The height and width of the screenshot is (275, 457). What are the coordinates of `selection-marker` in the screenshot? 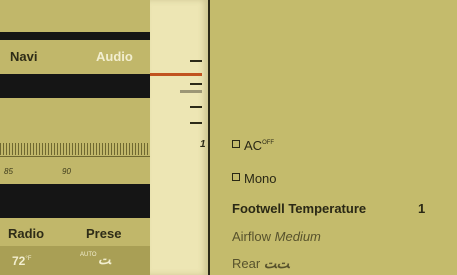 It's located at (176, 74).